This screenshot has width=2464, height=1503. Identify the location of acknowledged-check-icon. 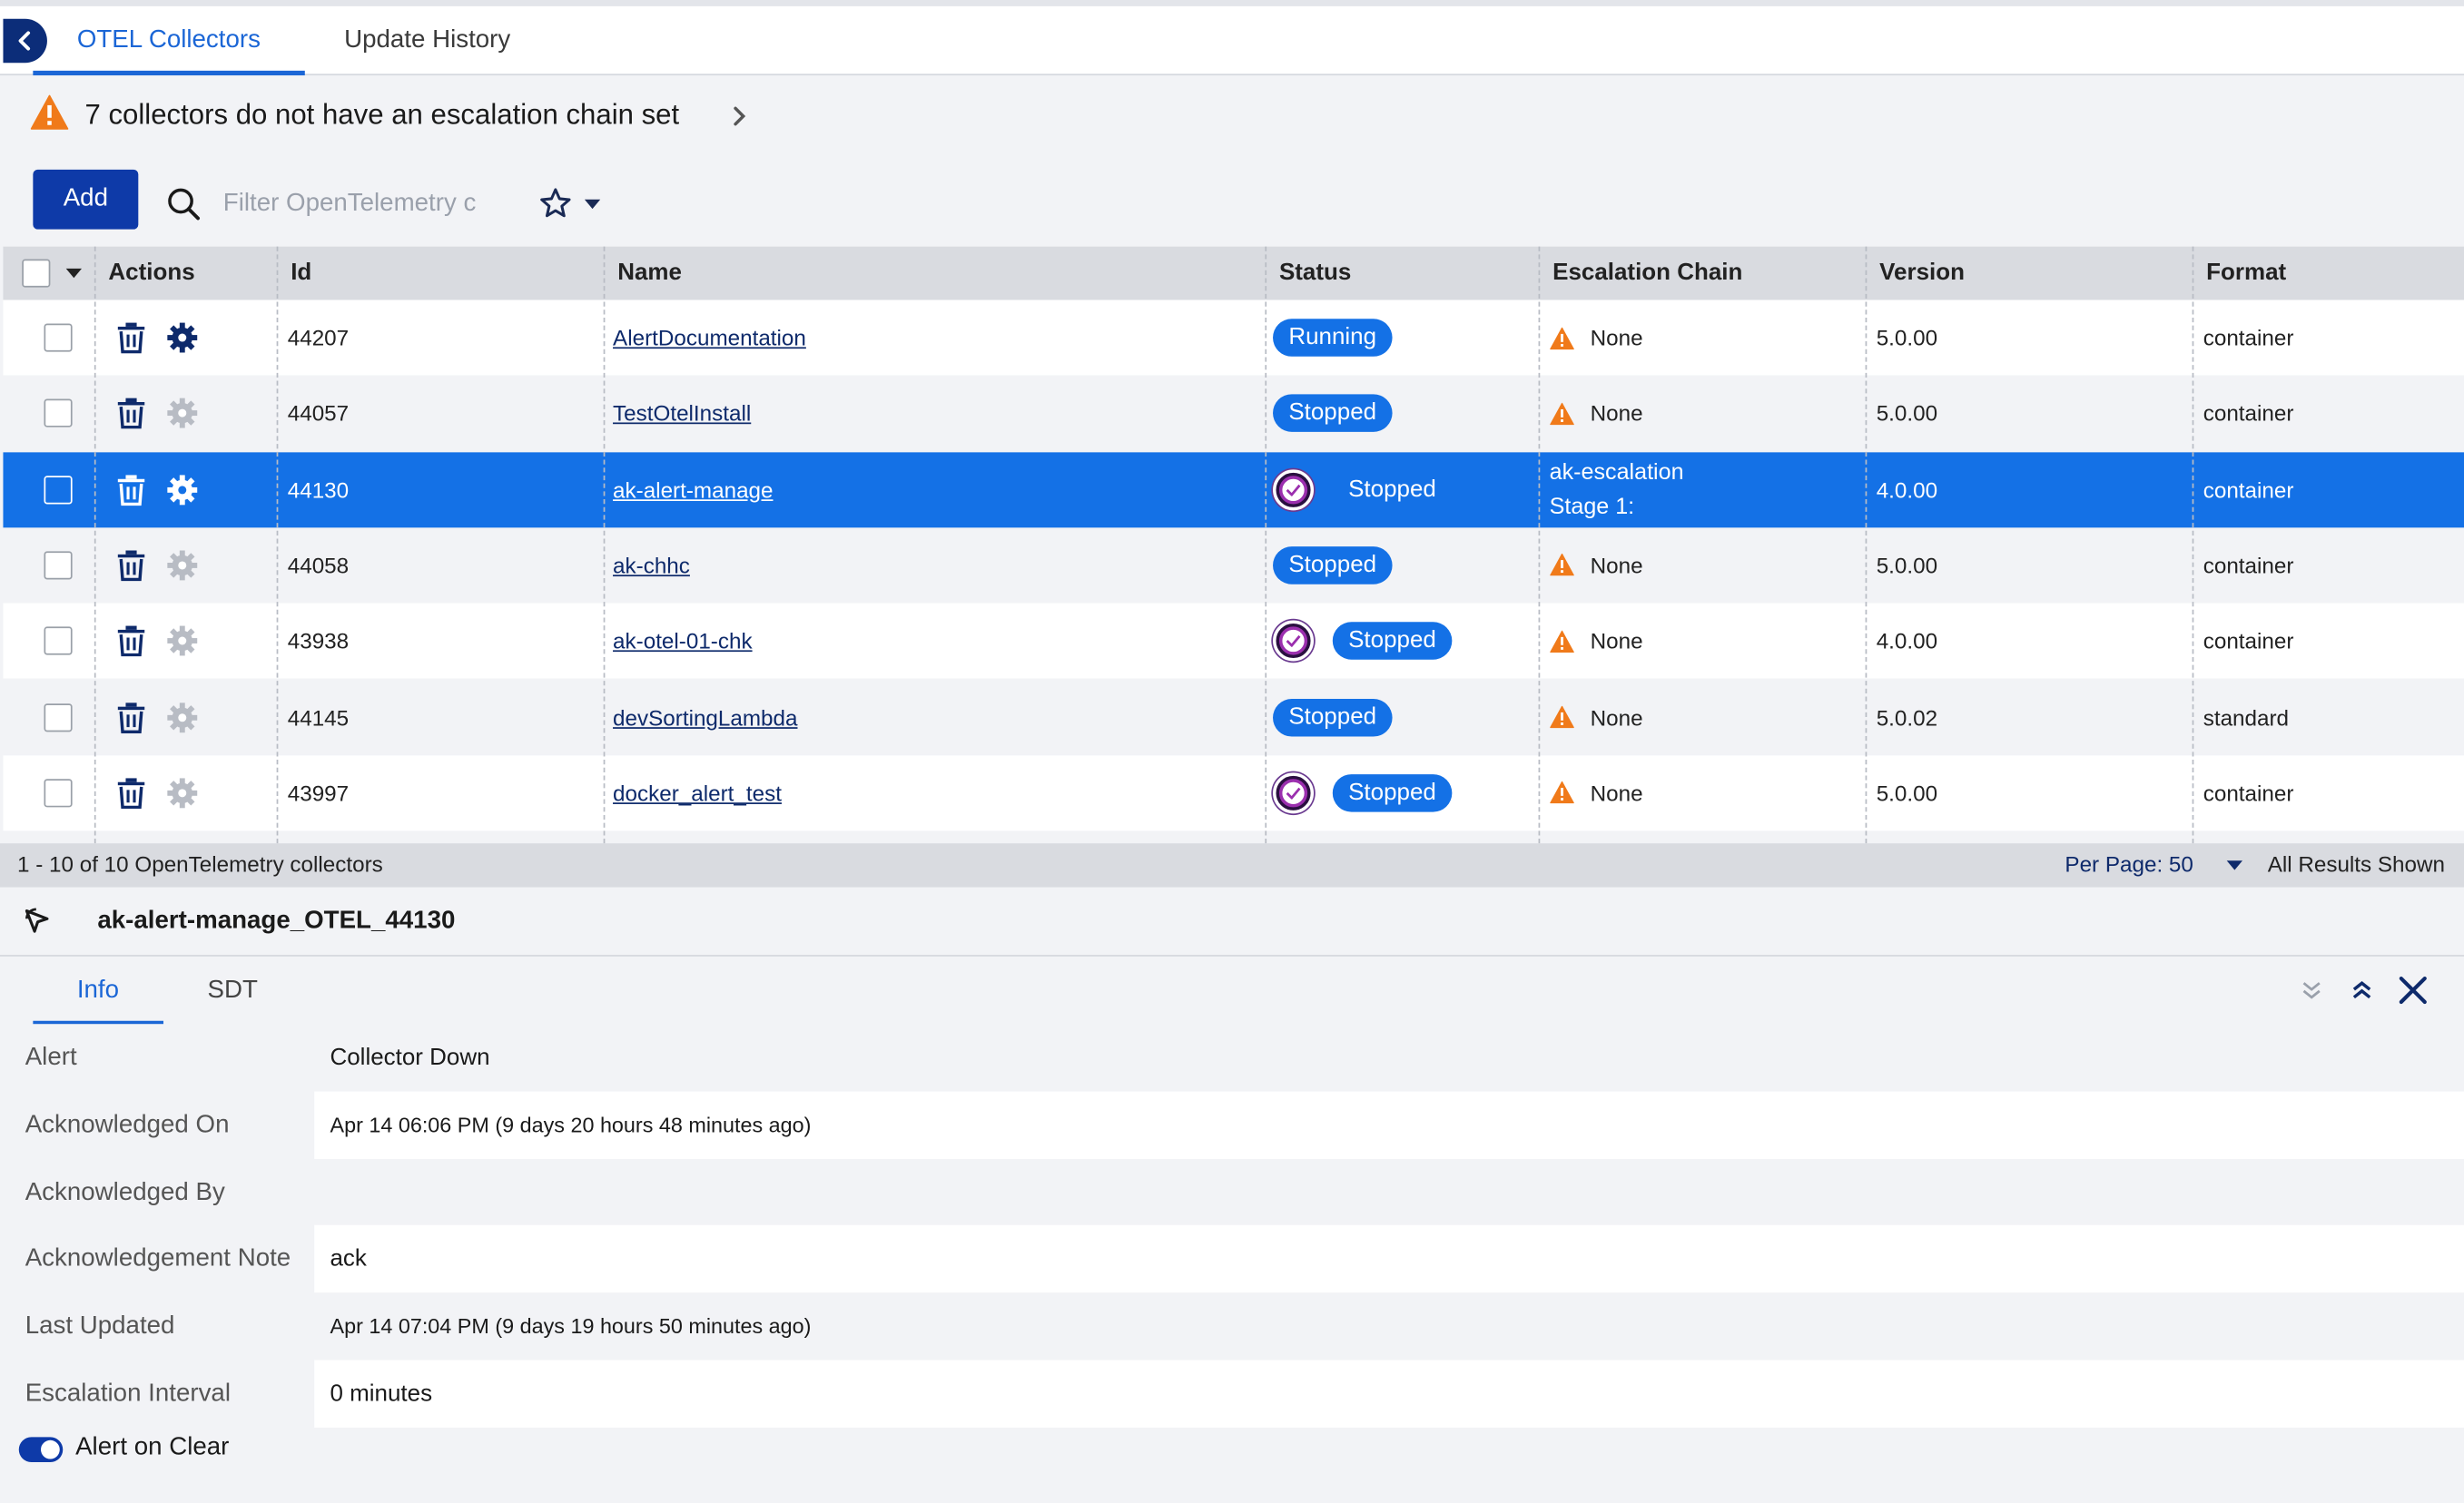
(1294, 489).